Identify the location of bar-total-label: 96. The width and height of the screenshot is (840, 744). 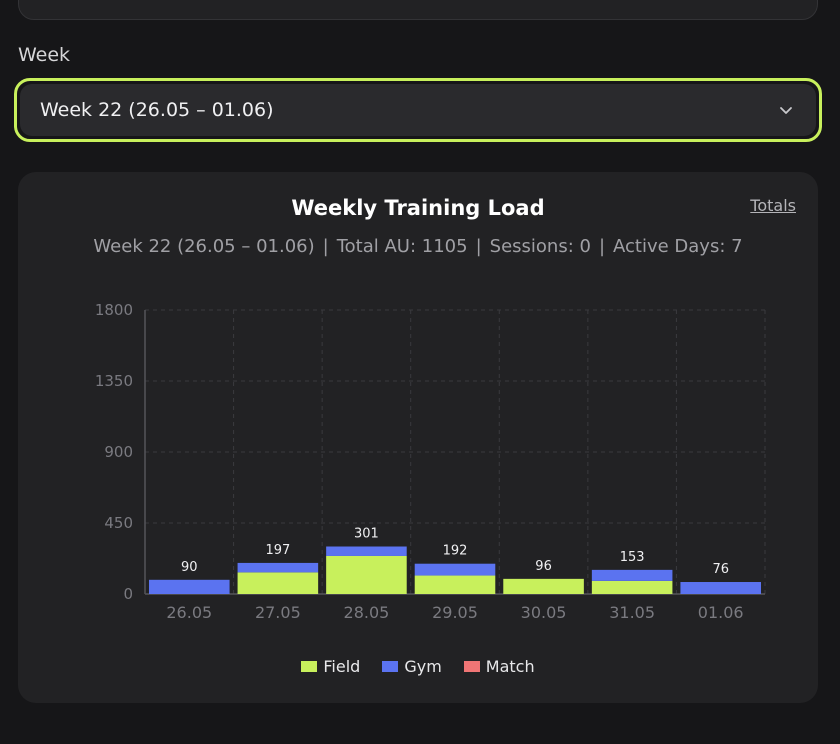
(543, 566).